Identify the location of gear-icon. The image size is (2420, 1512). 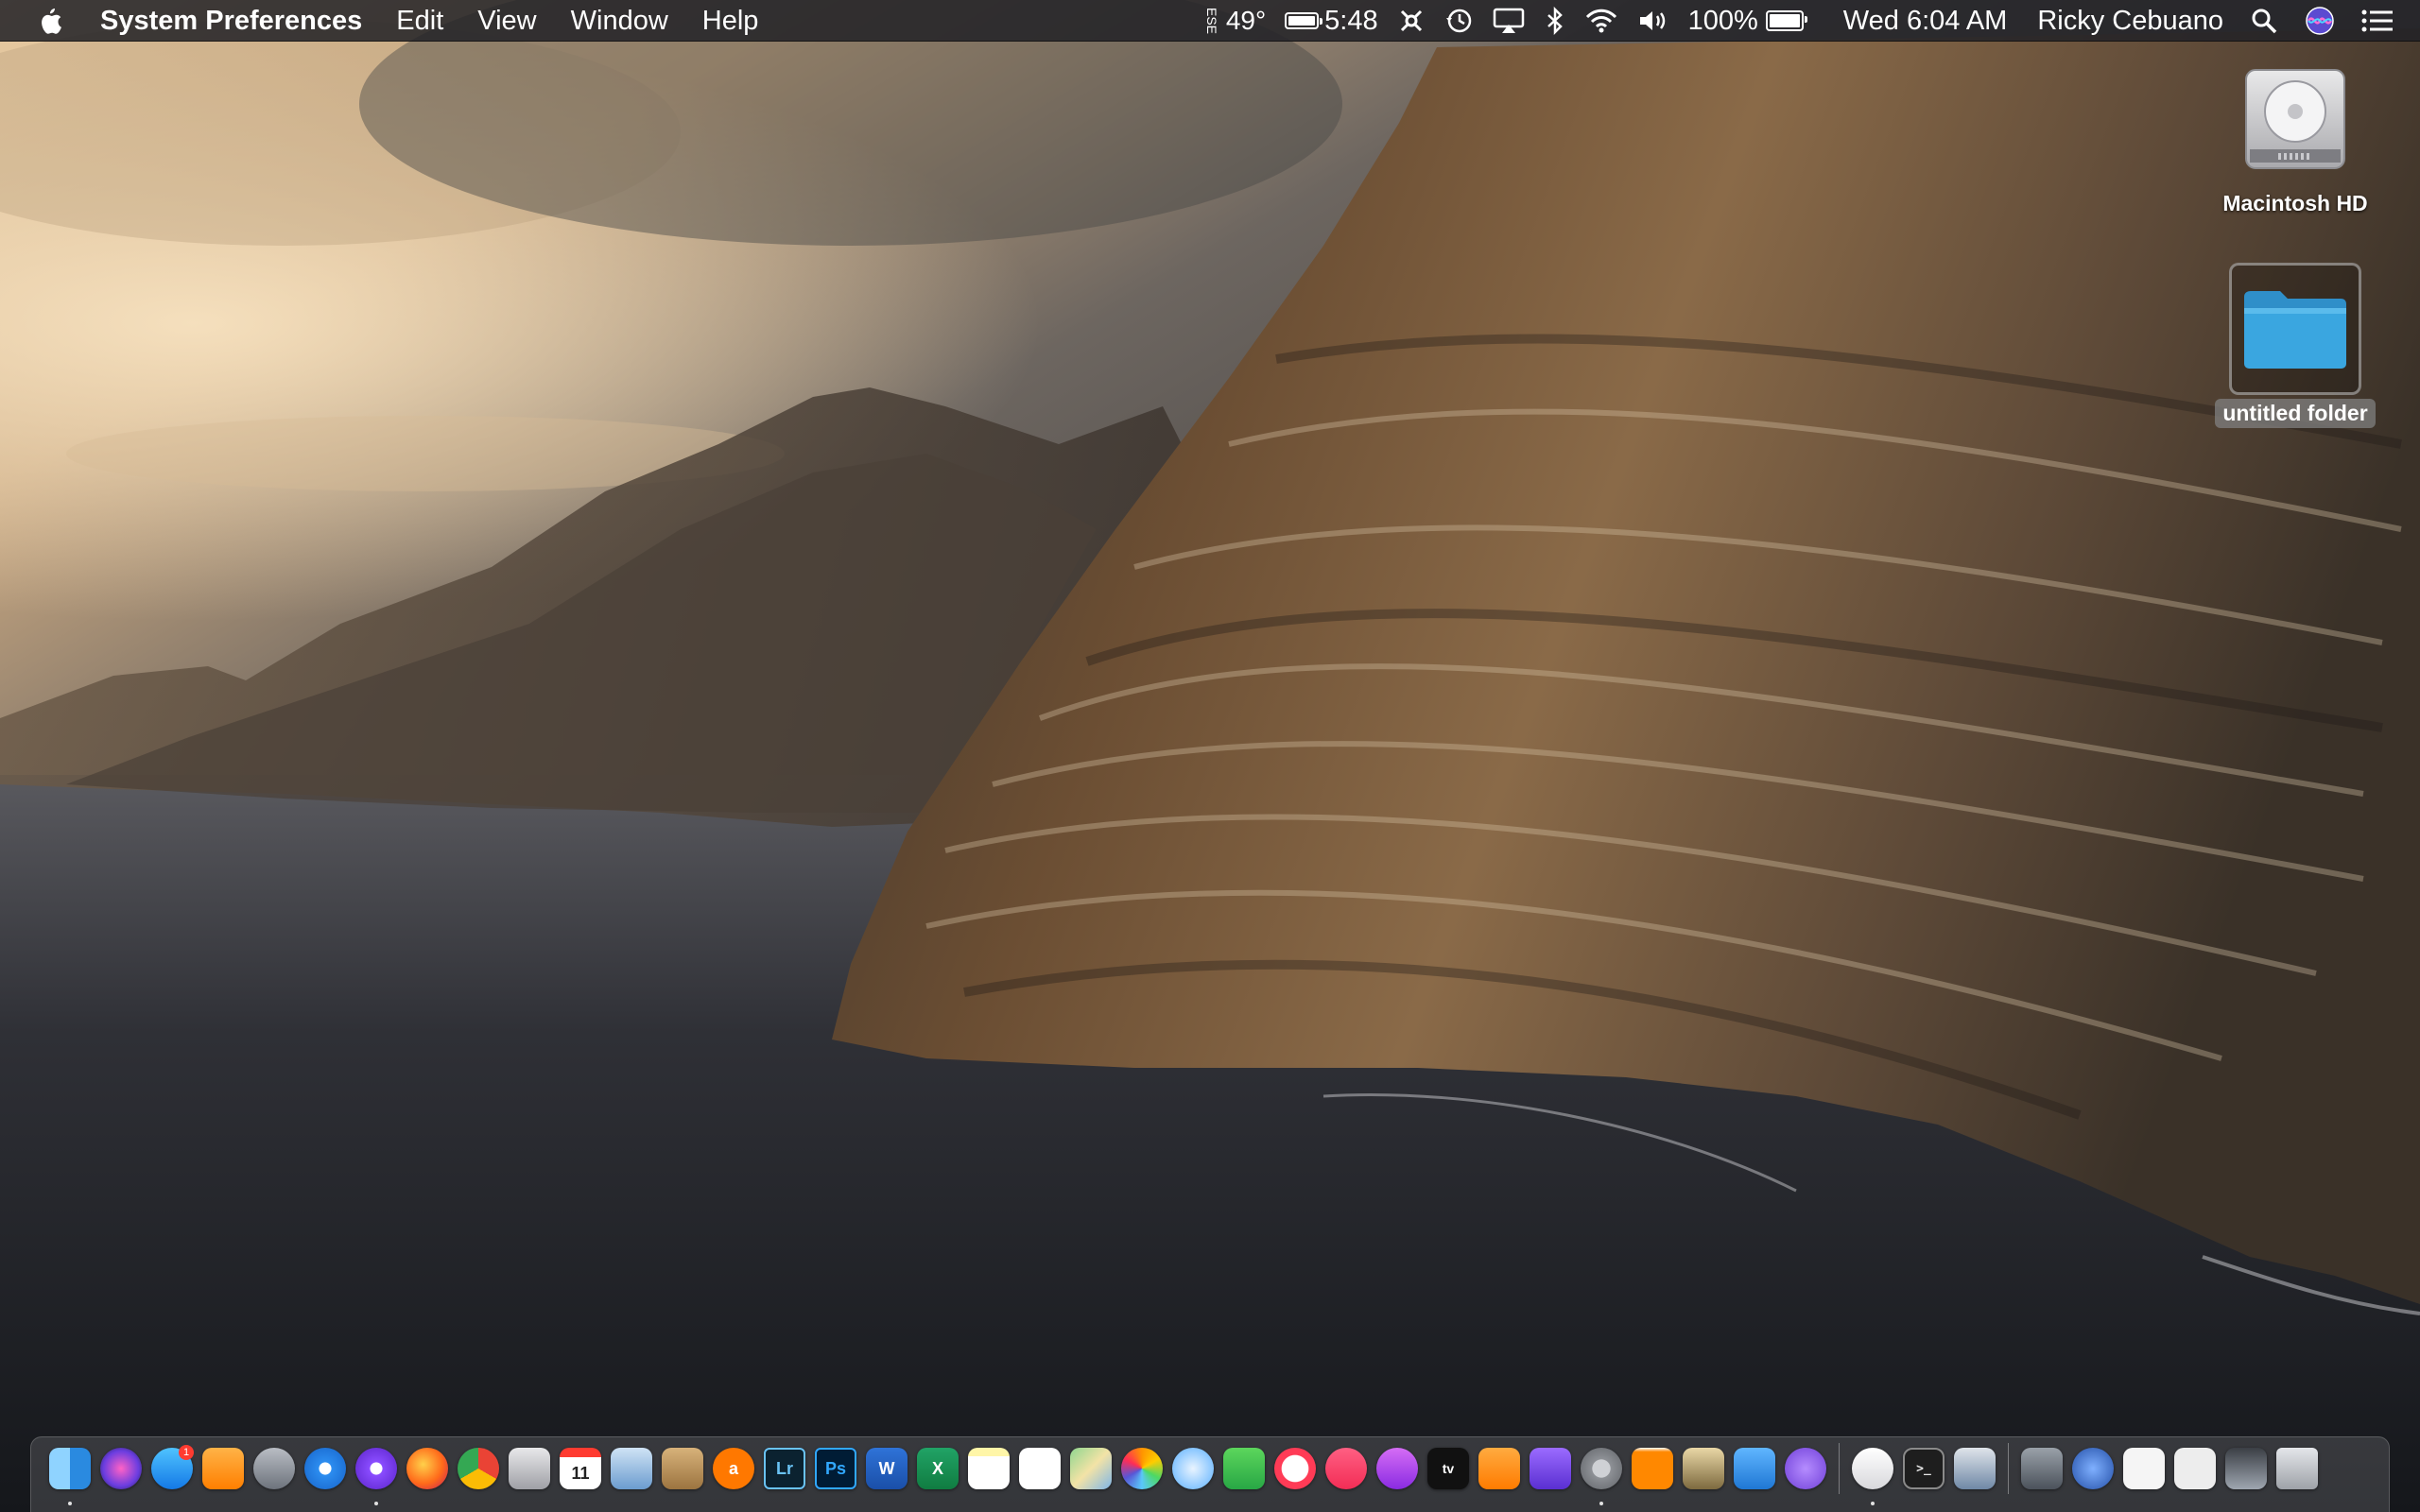
(1601, 1468).